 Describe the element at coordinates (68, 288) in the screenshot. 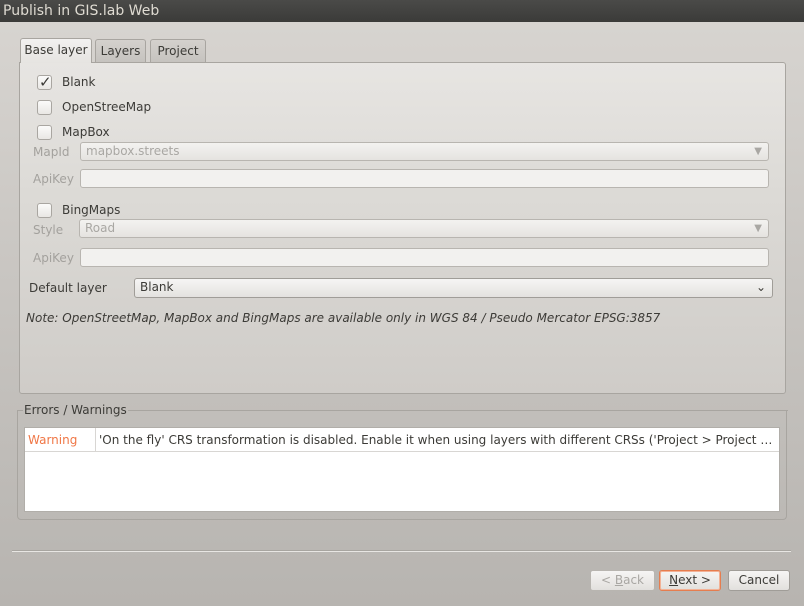

I see `default-layer-label: Default layer` at that location.